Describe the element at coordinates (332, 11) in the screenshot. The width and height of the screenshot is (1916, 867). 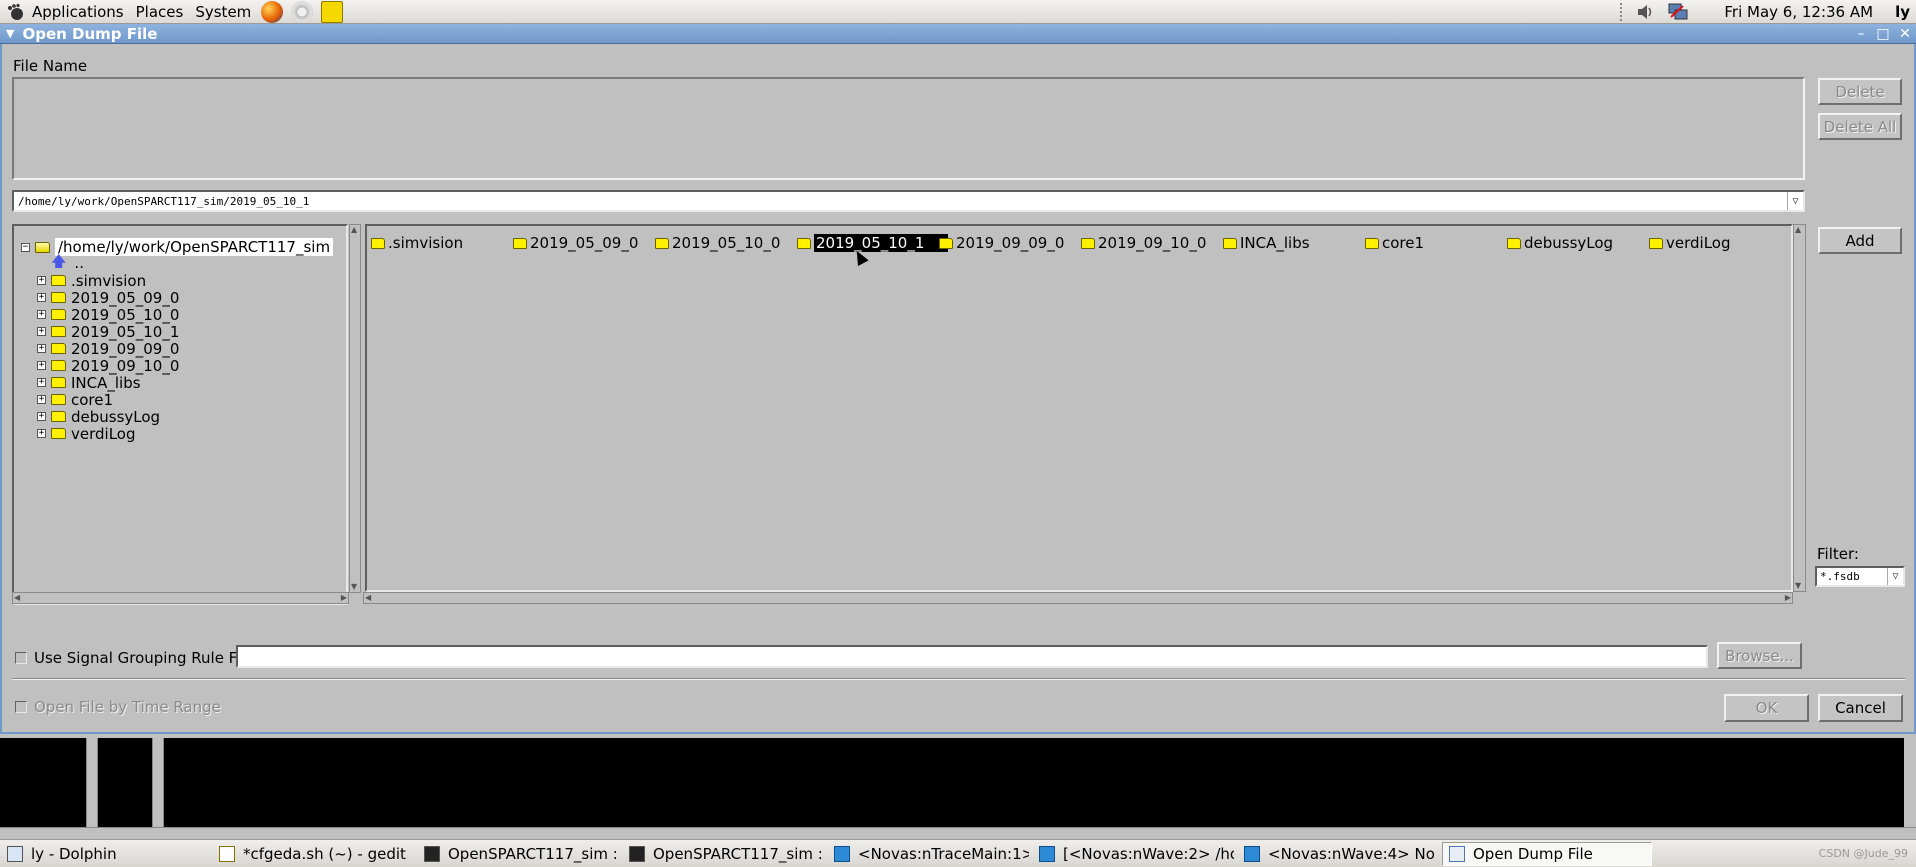
I see `notes-icon` at that location.